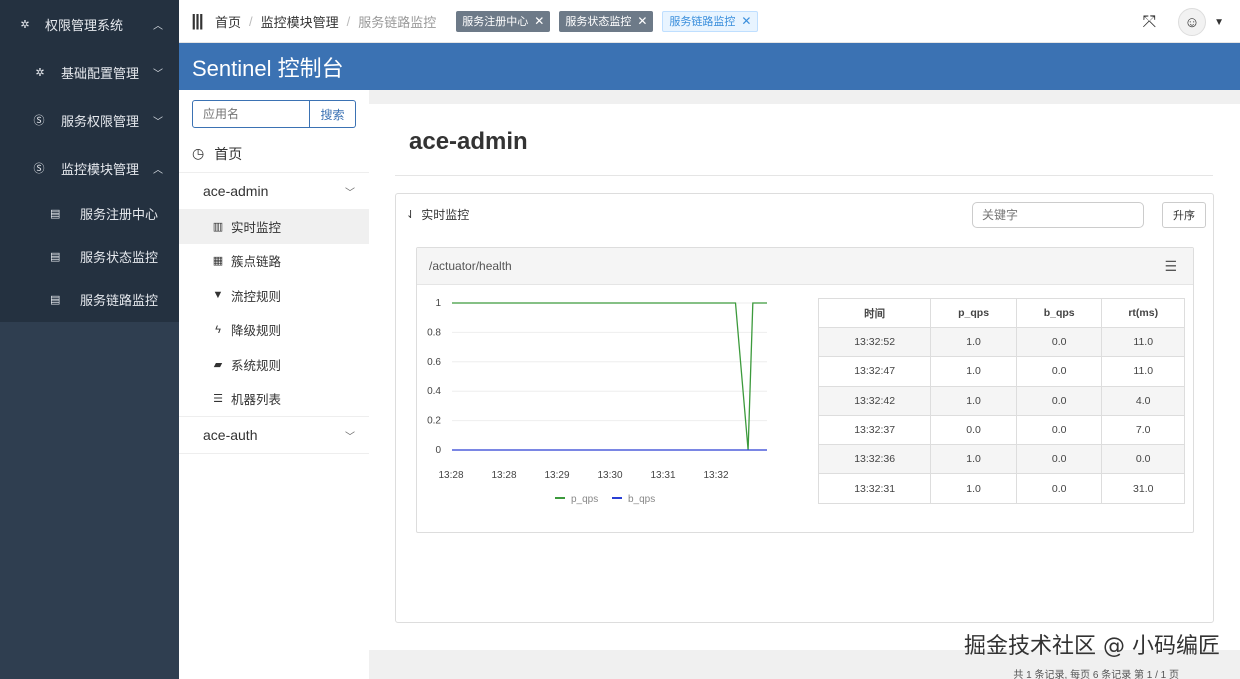 The width and height of the screenshot is (1240, 679). I want to click on nav-section-service-auth: Ⓢ 服务权限管理 ﹀, so click(89, 120).